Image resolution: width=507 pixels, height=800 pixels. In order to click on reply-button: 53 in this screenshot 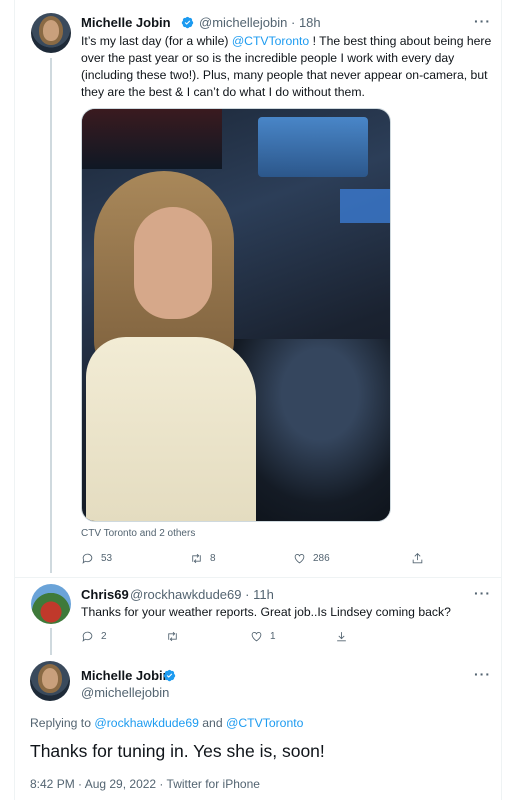, I will do `click(96, 558)`.